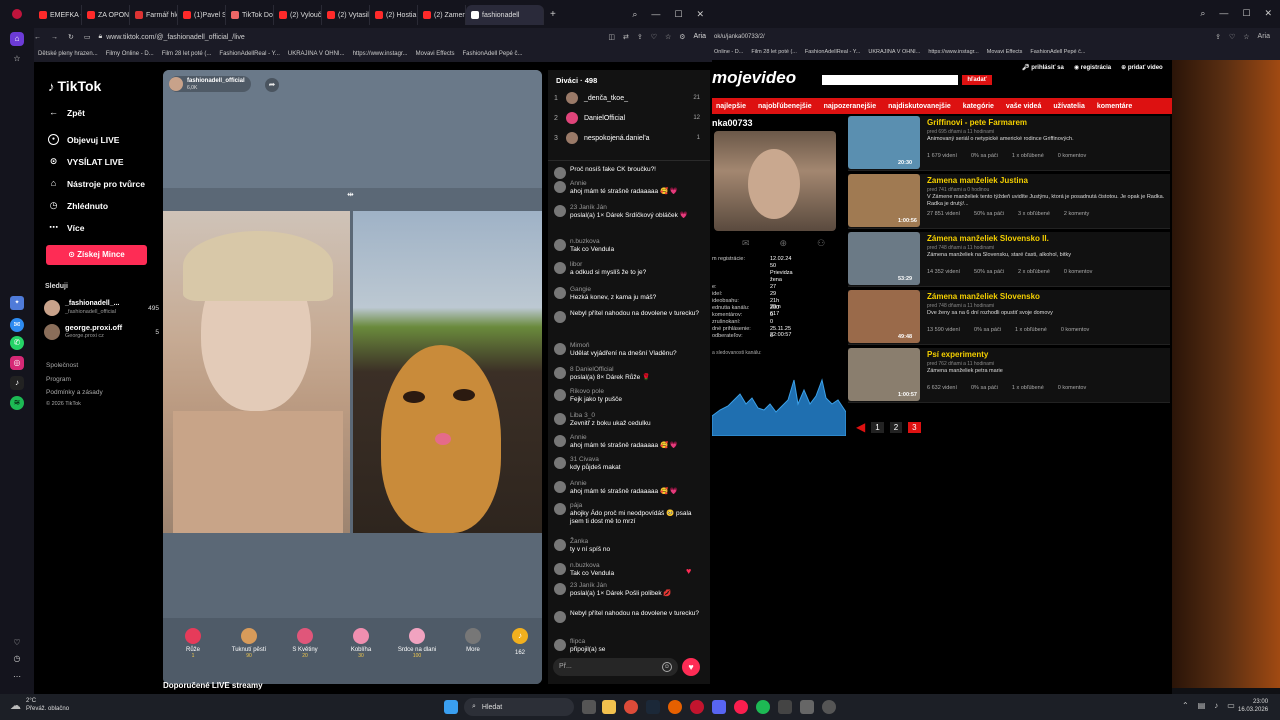 The height and width of the screenshot is (720, 1280). Describe the element at coordinates (784, 243) in the screenshot. I see `subscribe-icon: ⊕` at that location.